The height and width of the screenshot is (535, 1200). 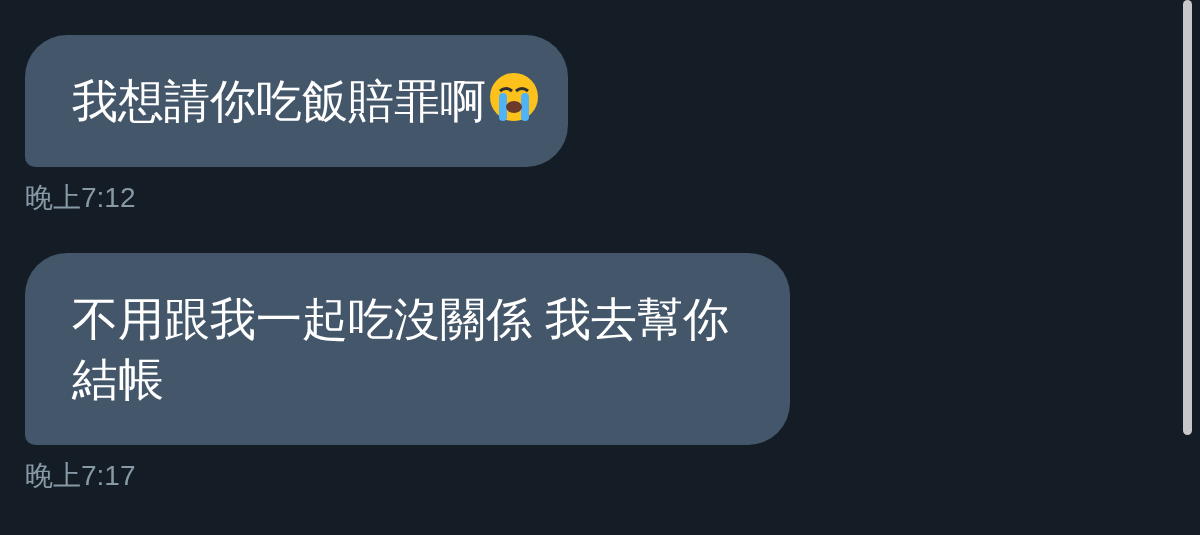 What do you see at coordinates (514, 97) in the screenshot?
I see `crying-face-icon` at bounding box center [514, 97].